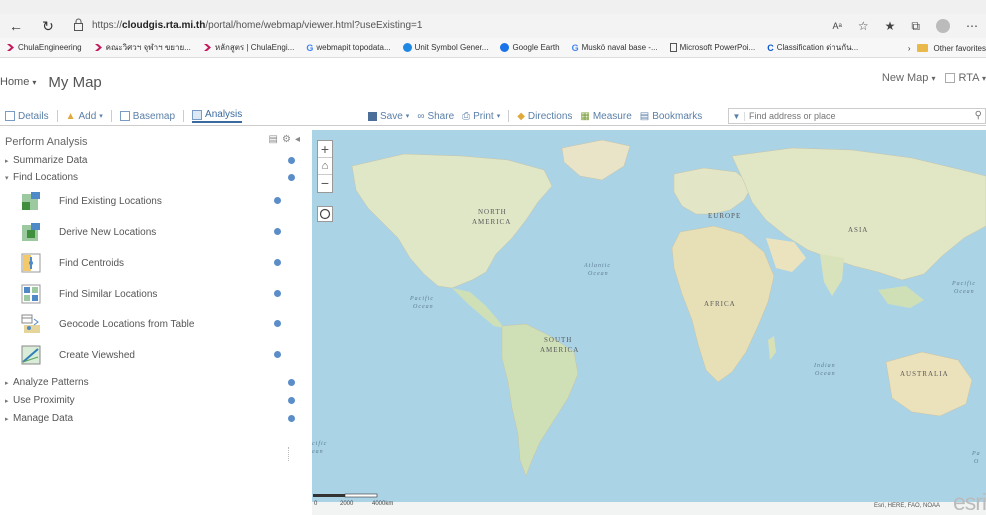 This screenshot has width=986, height=515. I want to click on chevron-down-icon: ▾, so click(983, 78).